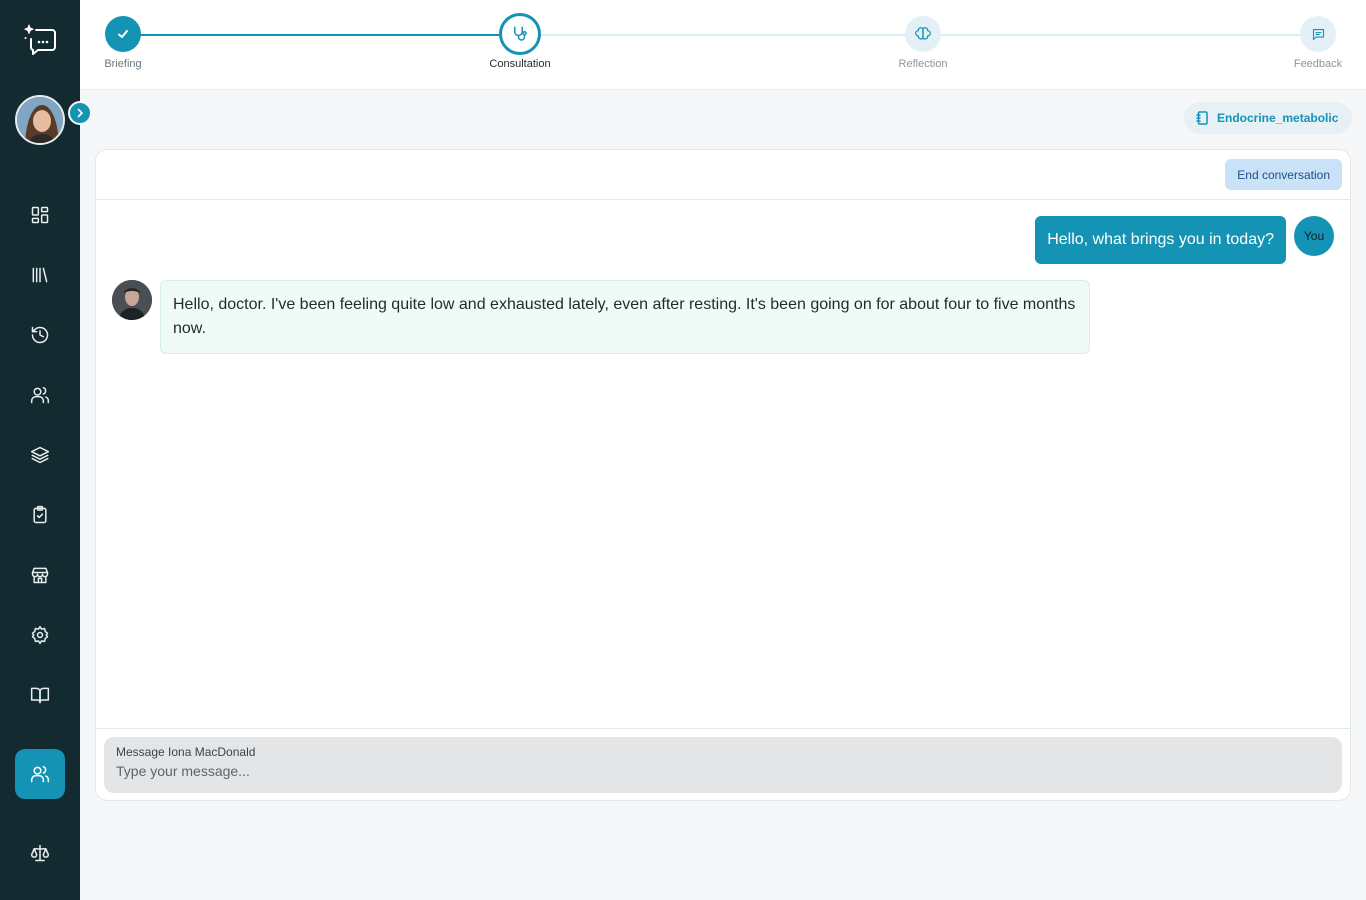  I want to click on step-briefing-circle, so click(123, 34).